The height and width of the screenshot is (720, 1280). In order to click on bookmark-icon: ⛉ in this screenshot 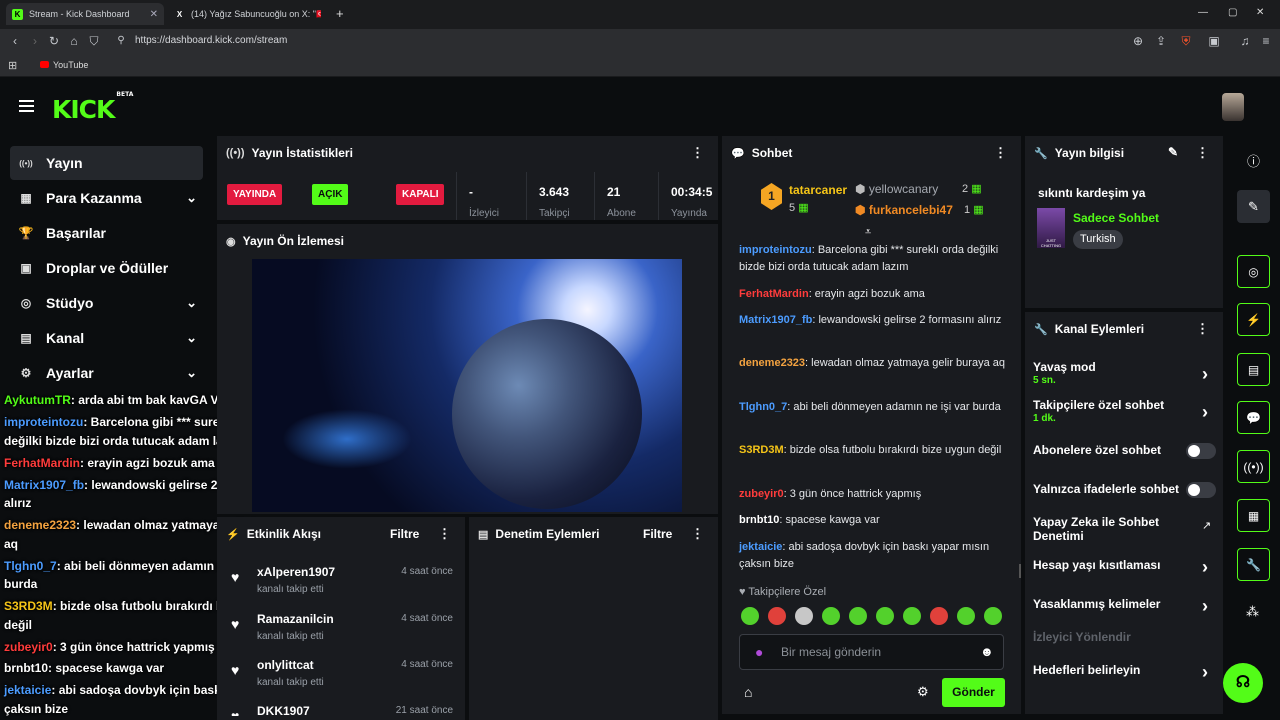, I will do `click(94, 41)`.